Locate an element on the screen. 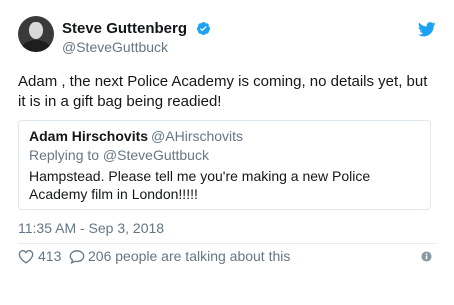 The height and width of the screenshot is (305, 454). twitter-bird-icon is located at coordinates (427, 29).